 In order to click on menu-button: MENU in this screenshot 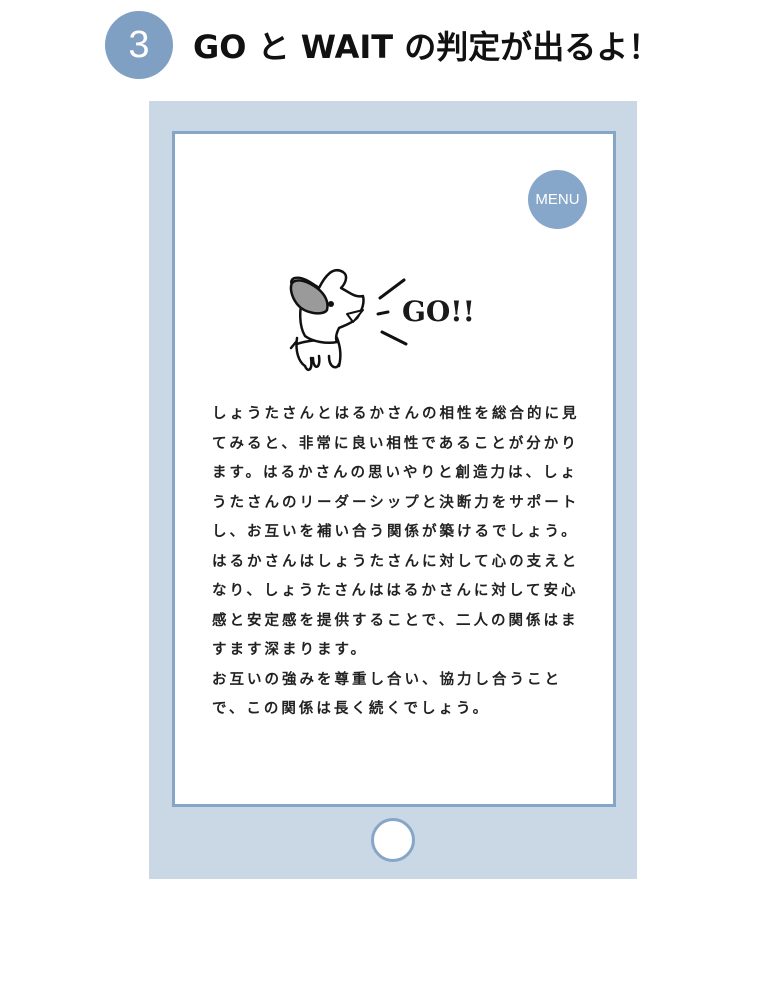, I will do `click(557, 199)`.